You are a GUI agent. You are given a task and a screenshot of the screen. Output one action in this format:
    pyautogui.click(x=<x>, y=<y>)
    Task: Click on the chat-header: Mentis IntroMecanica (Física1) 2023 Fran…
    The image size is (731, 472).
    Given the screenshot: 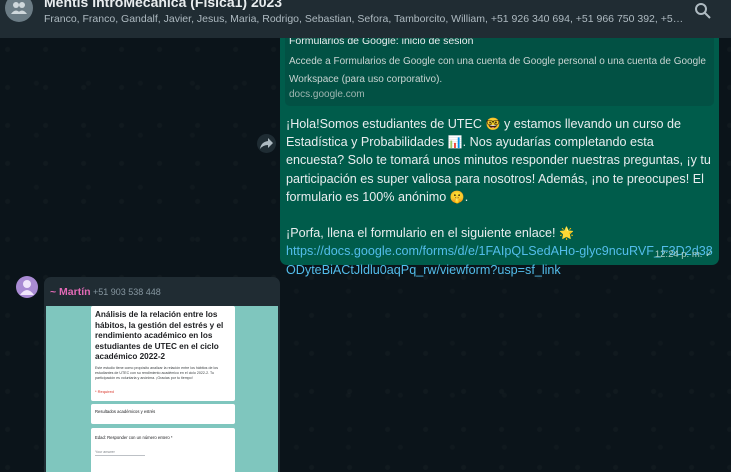 What is the action you would take?
    pyautogui.click(x=365, y=19)
    